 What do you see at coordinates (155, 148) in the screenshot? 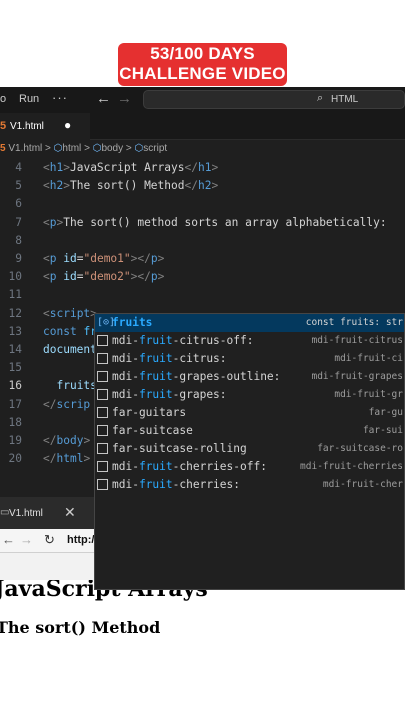
I see `breadcrumb-script: script` at bounding box center [155, 148].